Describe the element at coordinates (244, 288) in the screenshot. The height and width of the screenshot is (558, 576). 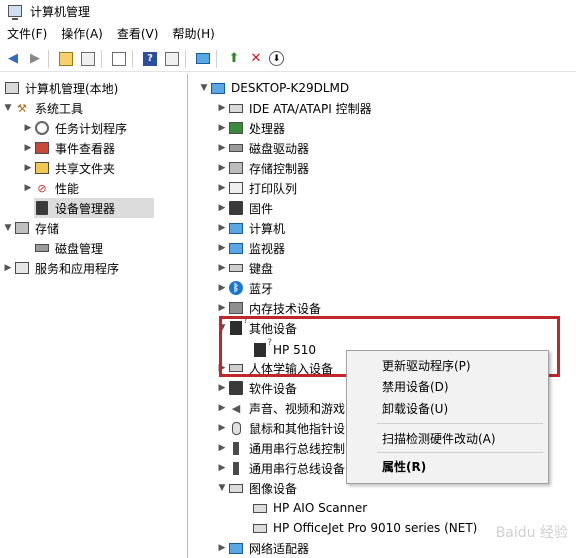
I see `device-category: ▶ ᛒ 蓝牙` at that location.